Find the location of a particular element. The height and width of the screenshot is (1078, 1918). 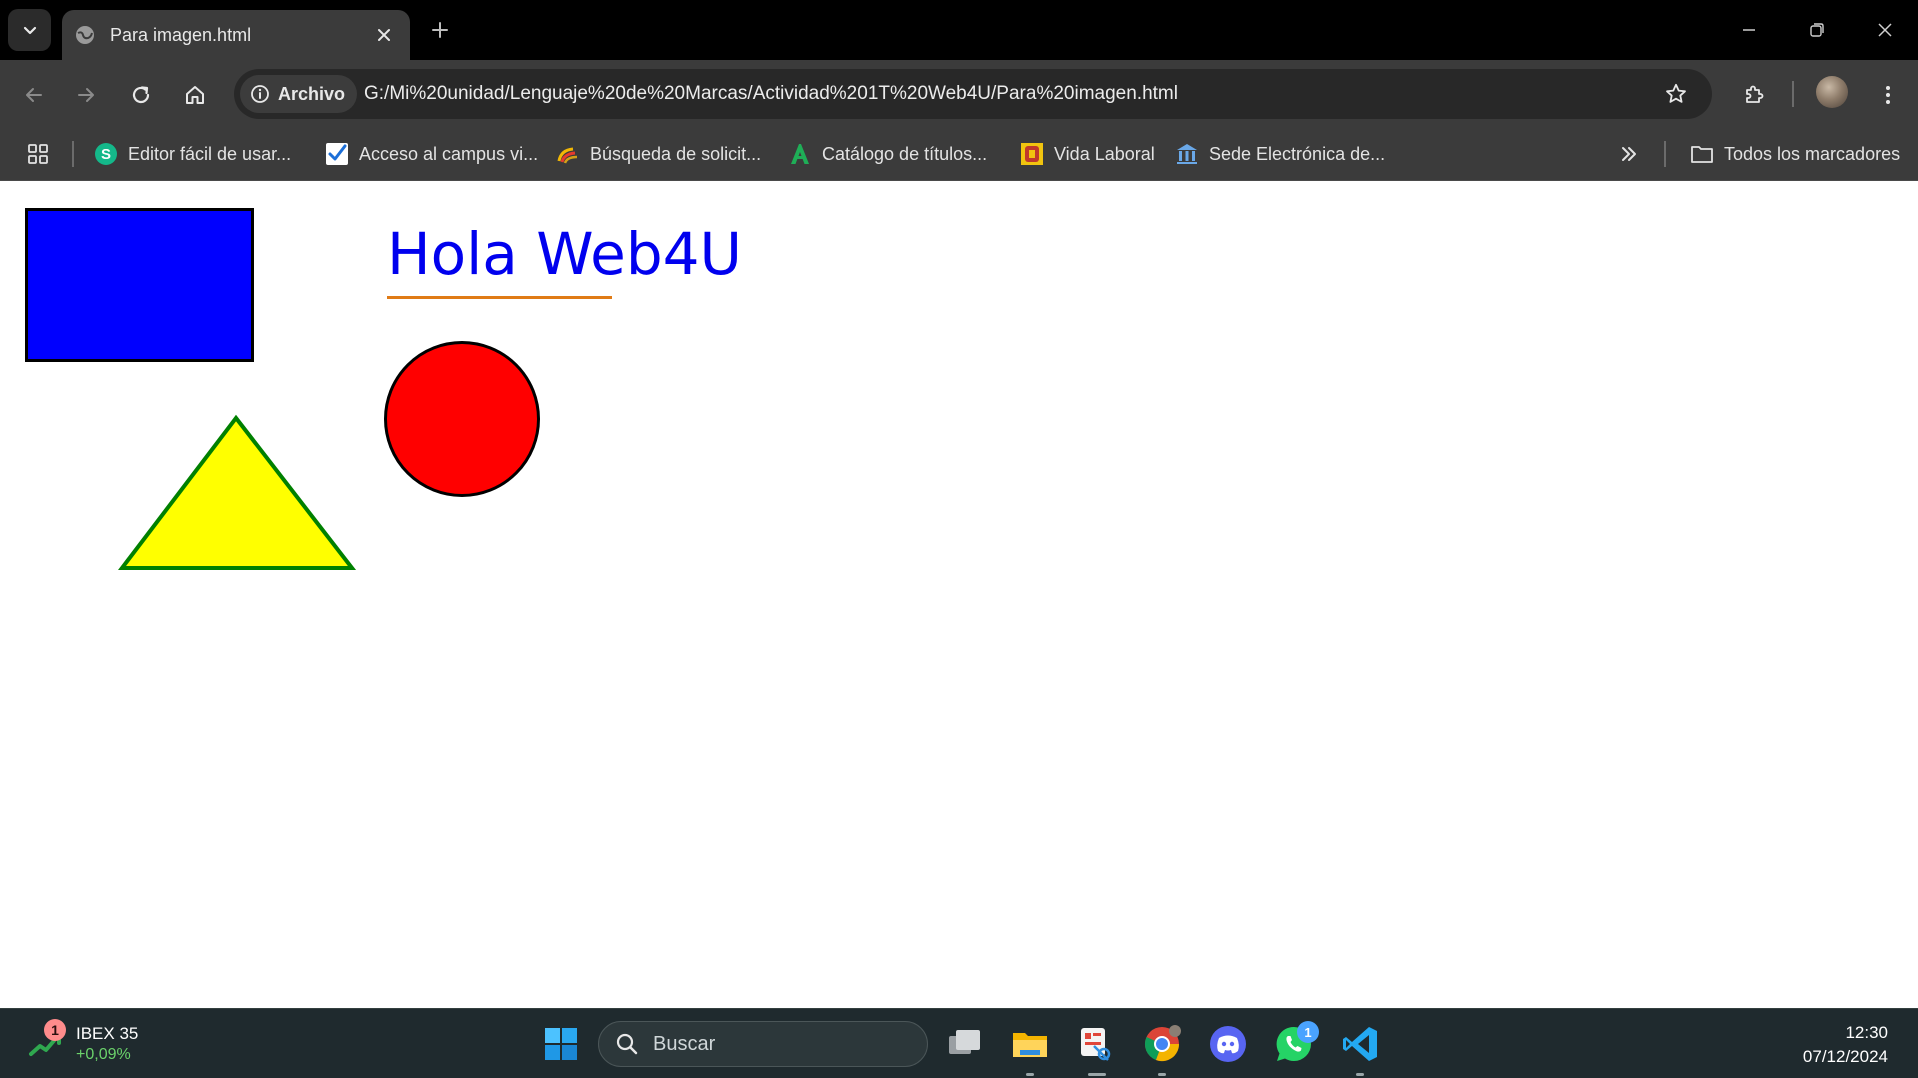

a-logo-icon is located at coordinates (800, 154).